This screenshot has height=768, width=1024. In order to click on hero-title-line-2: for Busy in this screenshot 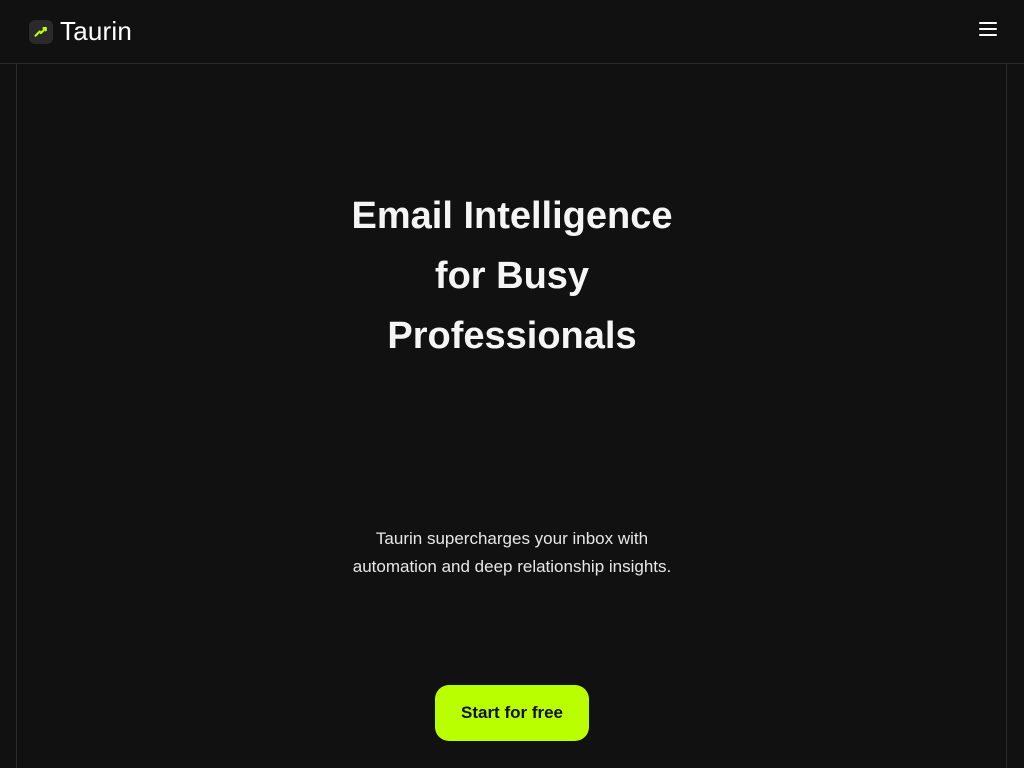, I will do `click(512, 276)`.